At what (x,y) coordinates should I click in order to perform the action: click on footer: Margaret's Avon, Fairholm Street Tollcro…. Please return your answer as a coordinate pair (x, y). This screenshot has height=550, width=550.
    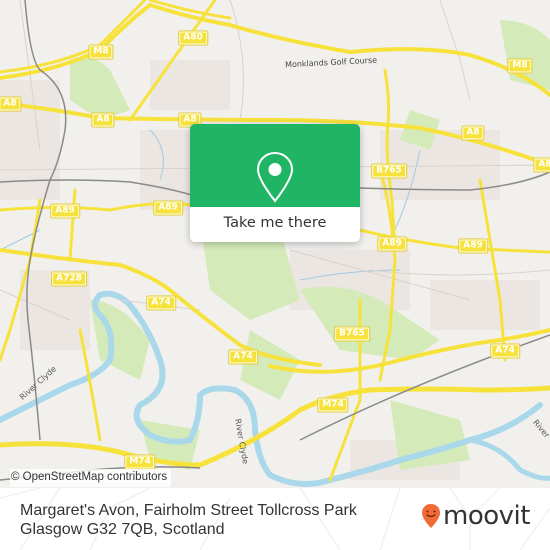
    Looking at the image, I should click on (275, 519).